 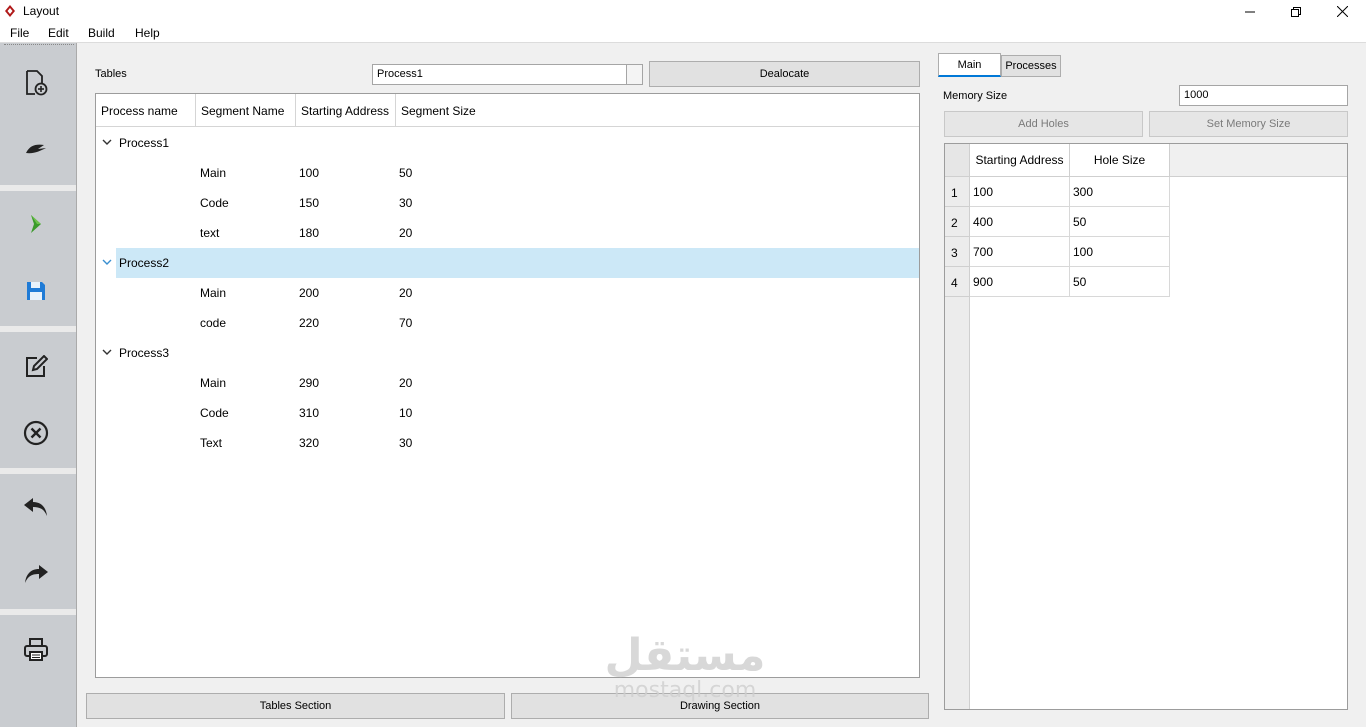 What do you see at coordinates (101, 33) in the screenshot?
I see `menu-build: Build` at bounding box center [101, 33].